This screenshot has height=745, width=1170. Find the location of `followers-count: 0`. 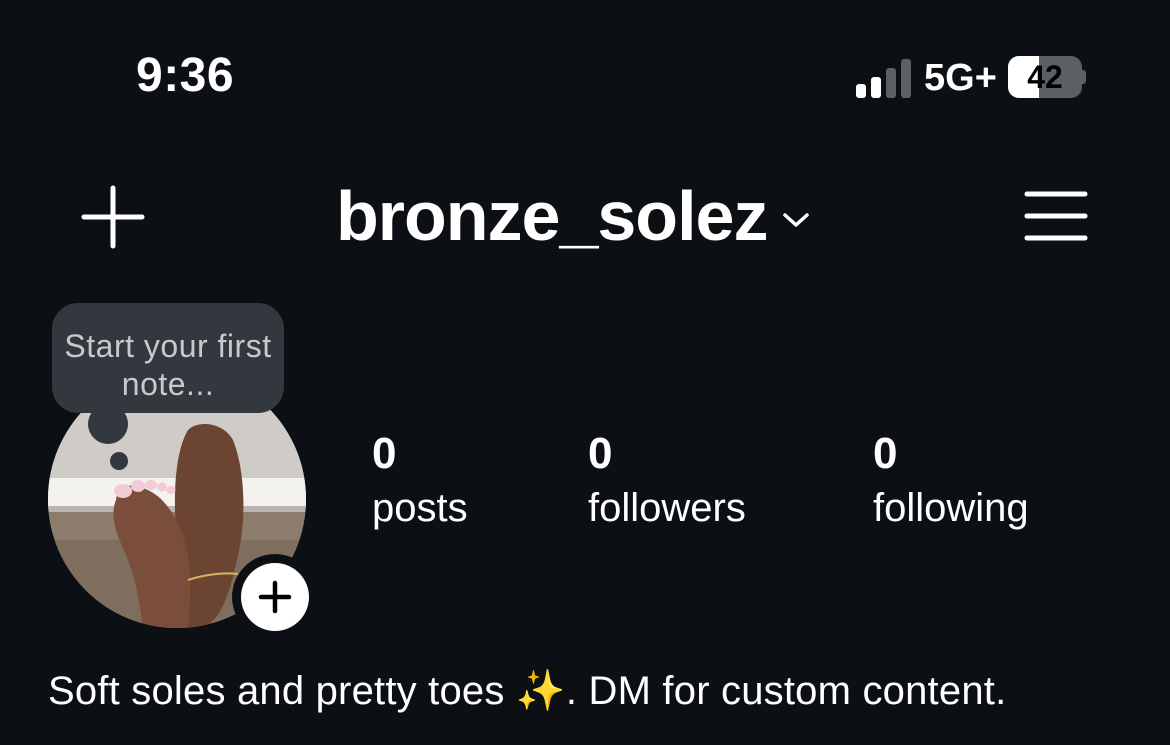

followers-count: 0 is located at coordinates (600, 453).